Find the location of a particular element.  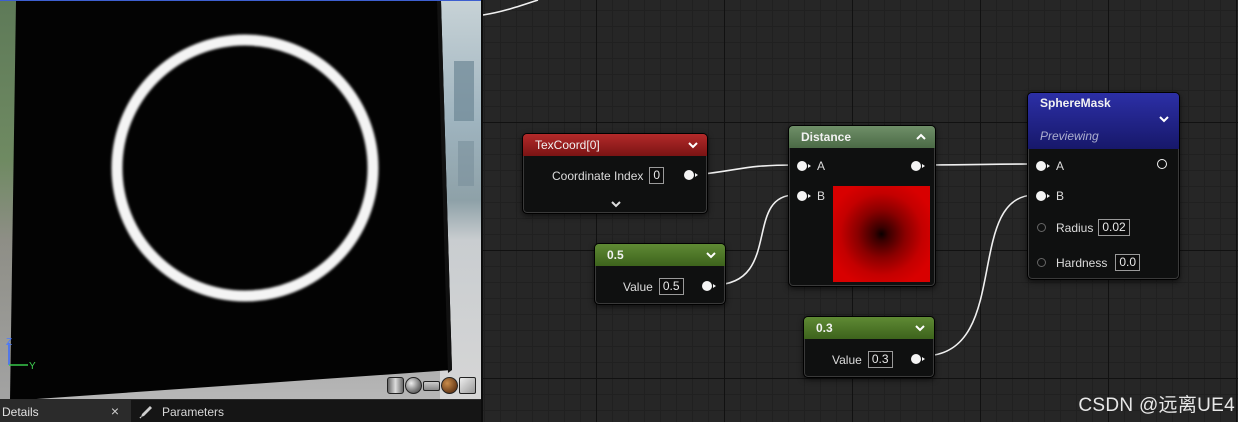

distance-pin-a-label: A is located at coordinates (821, 166).